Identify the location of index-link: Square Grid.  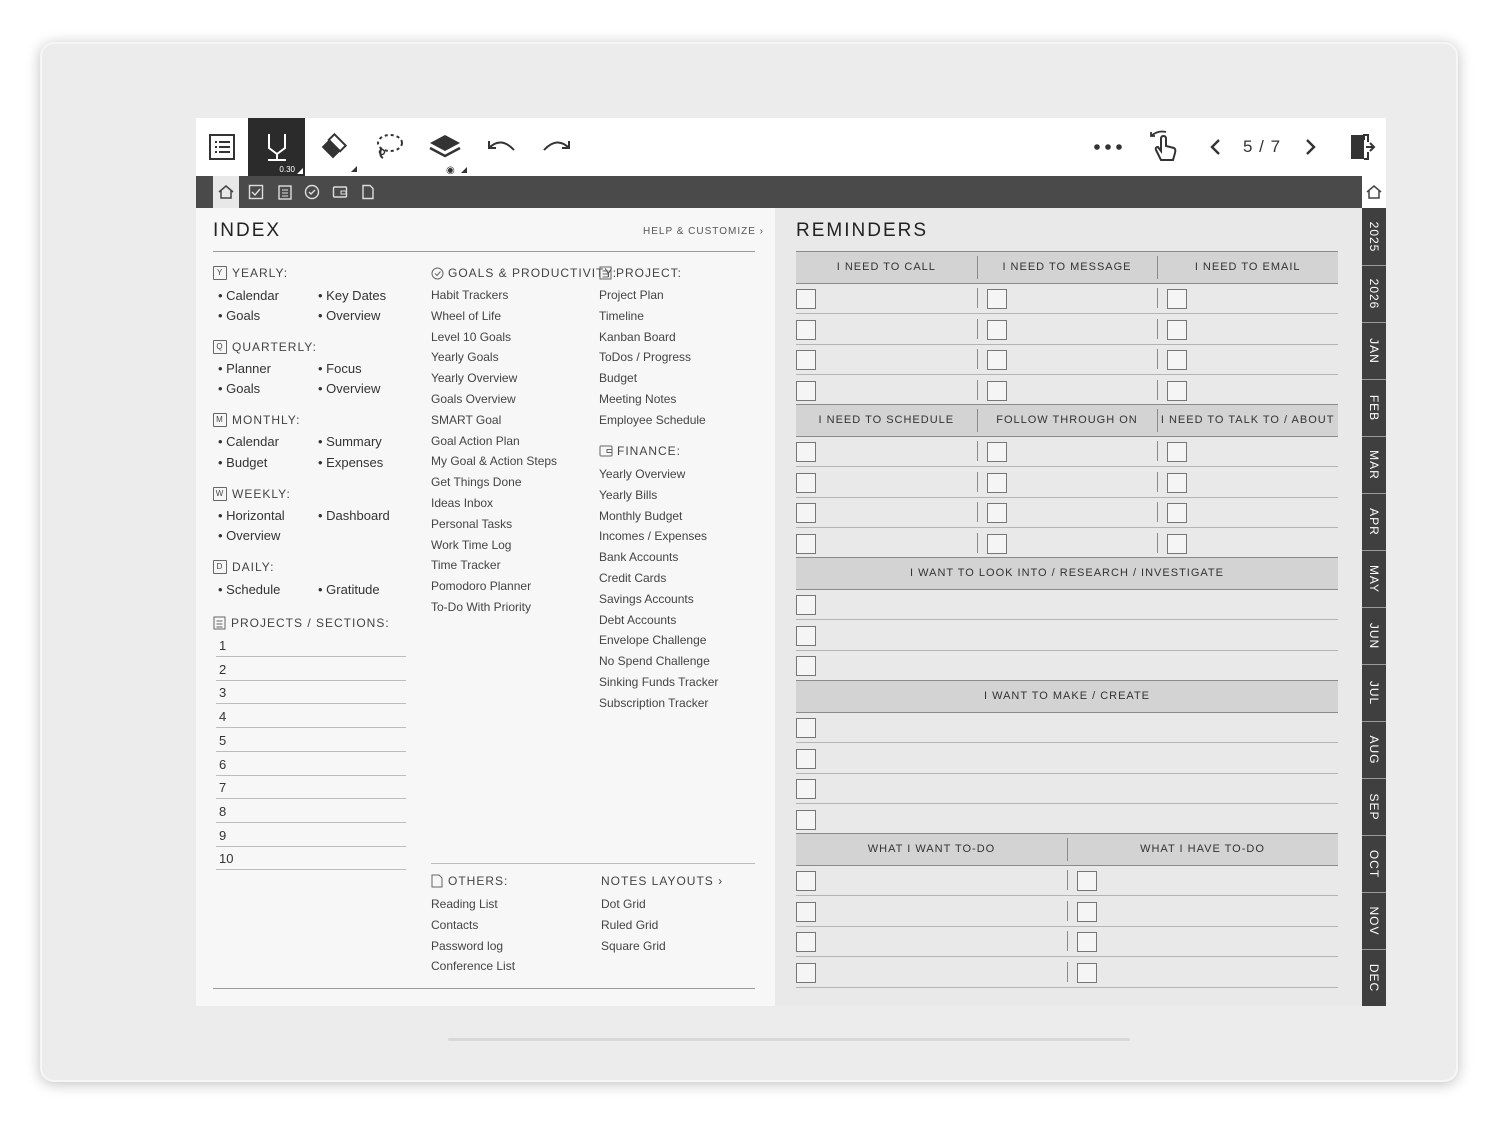
(633, 946).